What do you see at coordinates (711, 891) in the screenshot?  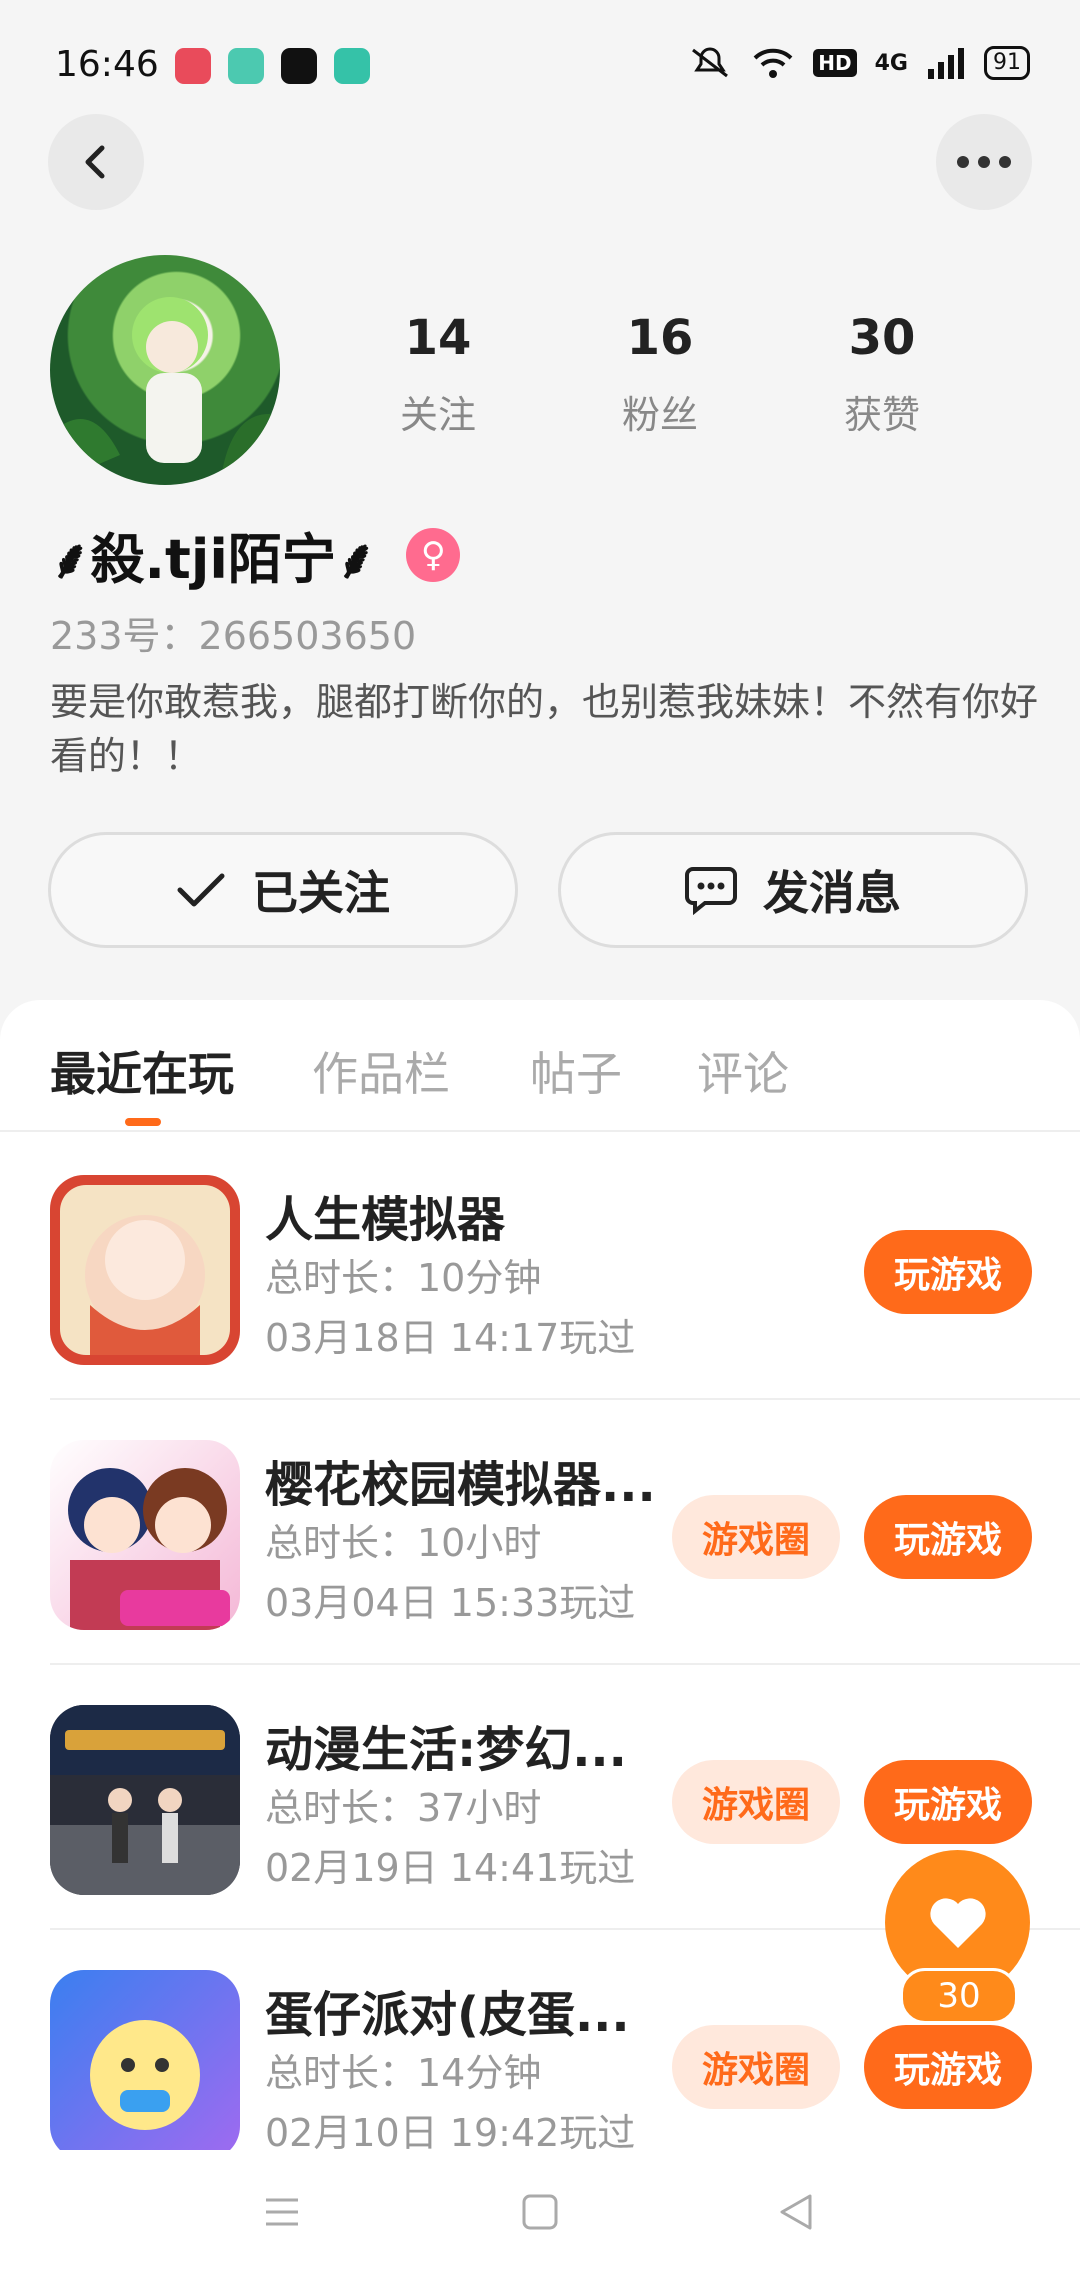 I see `chat-bubble-icon` at bounding box center [711, 891].